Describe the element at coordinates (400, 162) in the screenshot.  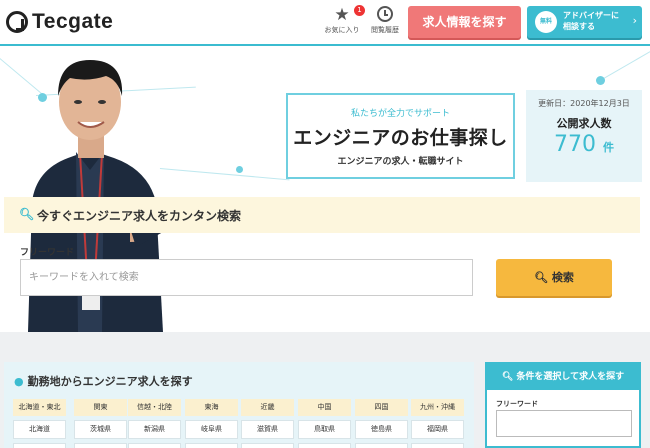
I see `catch-description: エンジニアの求人・転職サイト` at that location.